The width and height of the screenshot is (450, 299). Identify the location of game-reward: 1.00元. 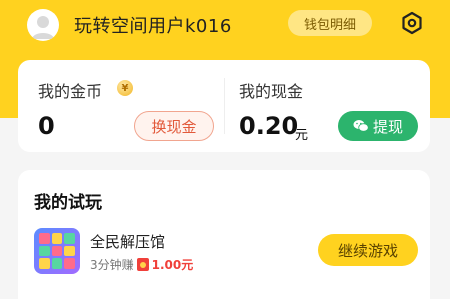
(172, 265).